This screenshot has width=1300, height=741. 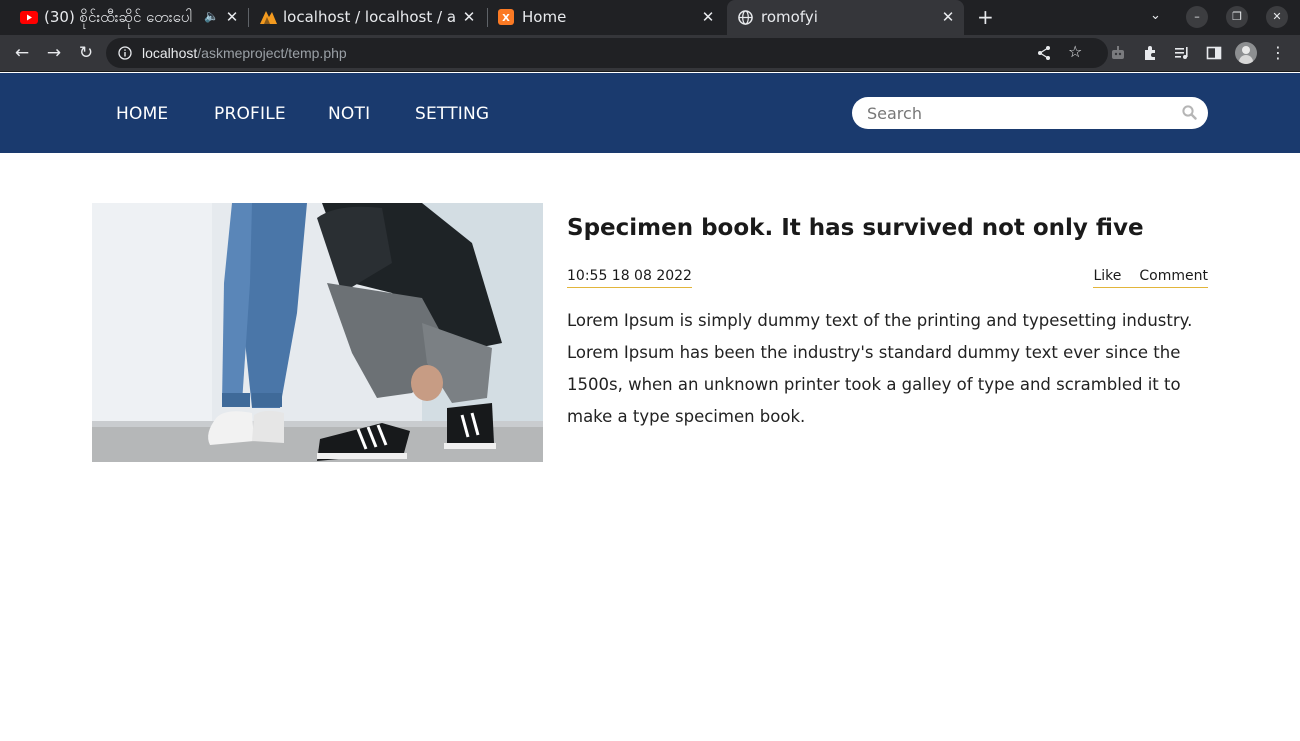 I want to click on tab-search-chevron-icon: ⌄, so click(x=1155, y=15).